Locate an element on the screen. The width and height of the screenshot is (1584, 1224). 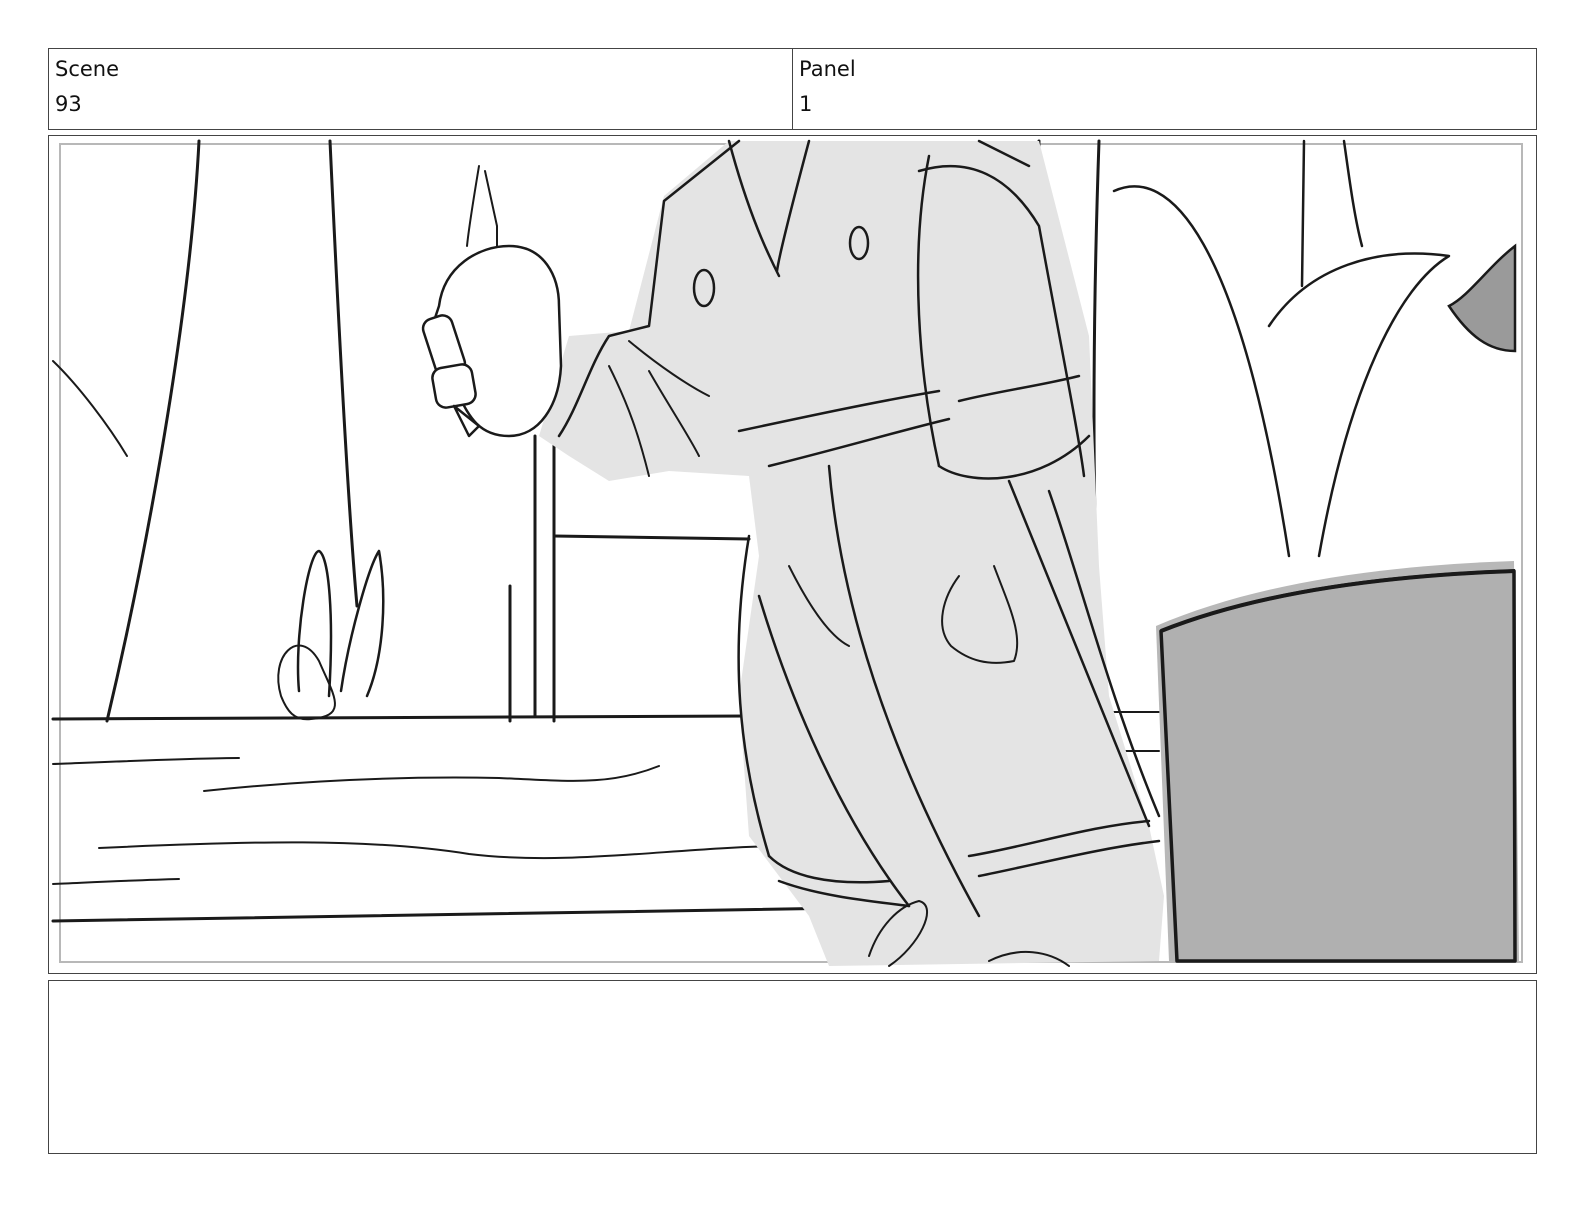
brush-grip is located at coordinates (454, 386).